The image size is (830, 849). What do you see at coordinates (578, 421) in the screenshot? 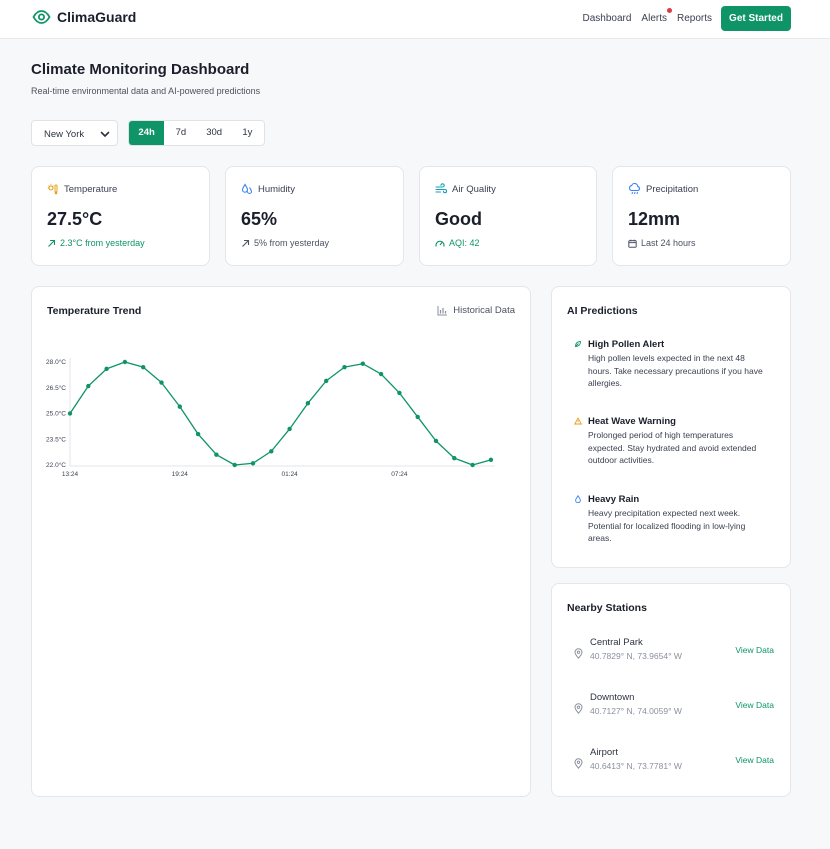
I see `warning-icon` at bounding box center [578, 421].